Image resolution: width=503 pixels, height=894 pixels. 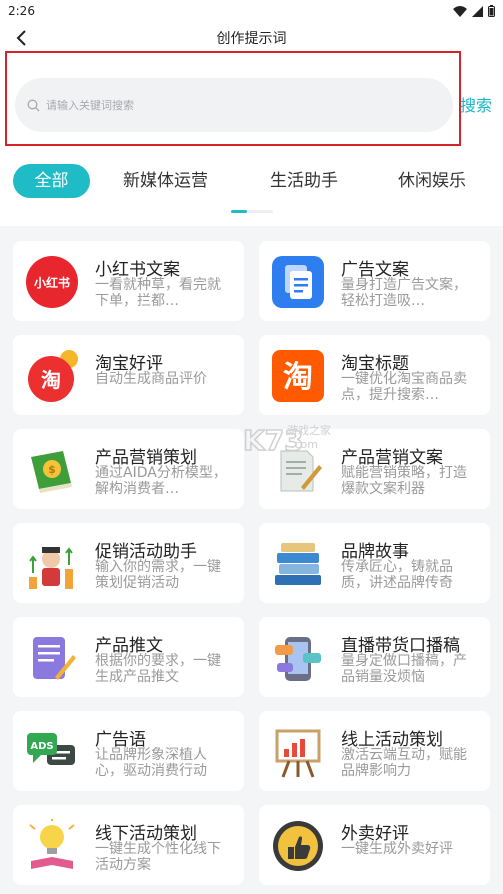 I want to click on tab-all: 全部, so click(x=51, y=181).